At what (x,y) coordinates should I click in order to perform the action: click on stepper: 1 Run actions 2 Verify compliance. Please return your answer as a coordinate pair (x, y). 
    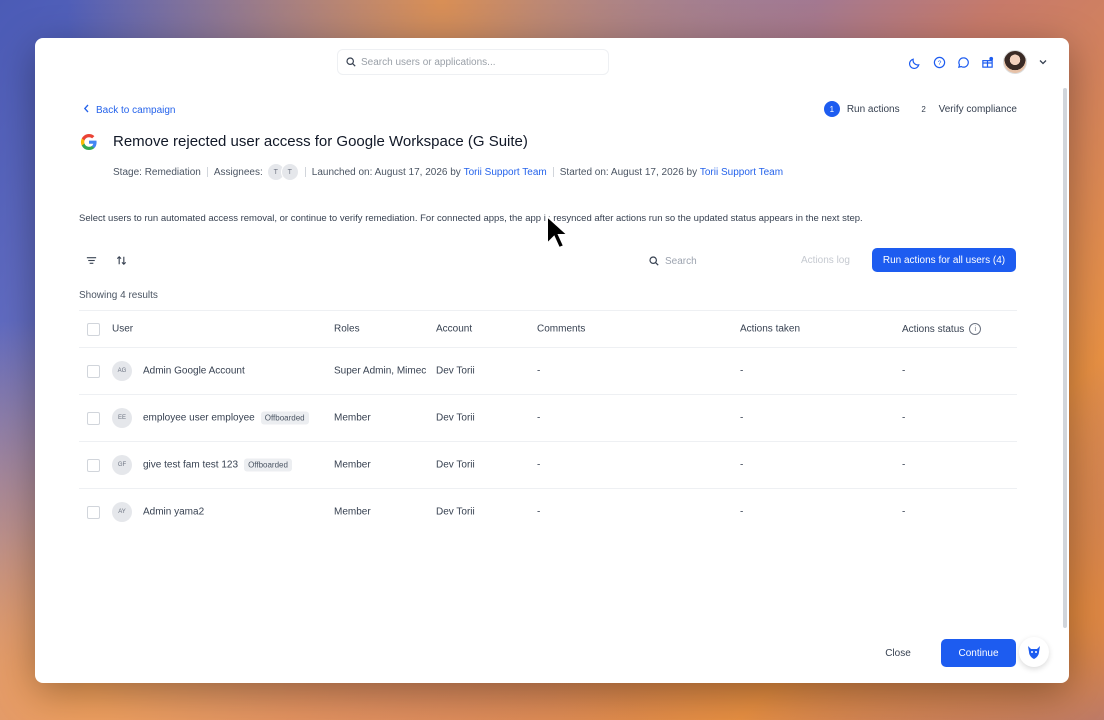
    Looking at the image, I should click on (920, 109).